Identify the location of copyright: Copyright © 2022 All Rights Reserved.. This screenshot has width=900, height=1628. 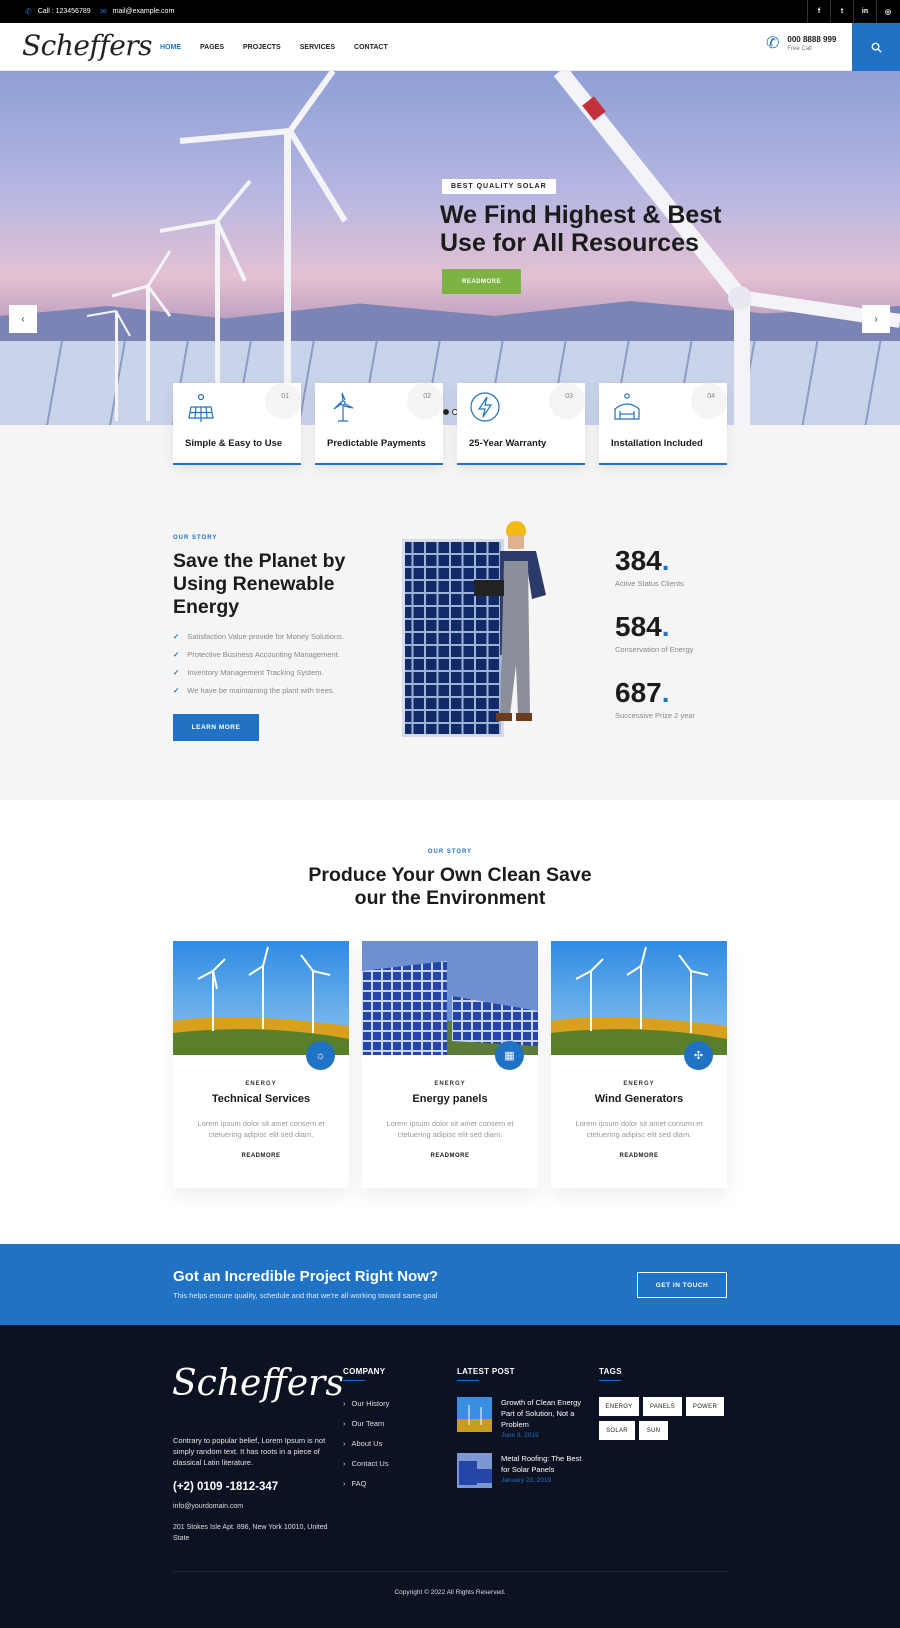
(450, 1592).